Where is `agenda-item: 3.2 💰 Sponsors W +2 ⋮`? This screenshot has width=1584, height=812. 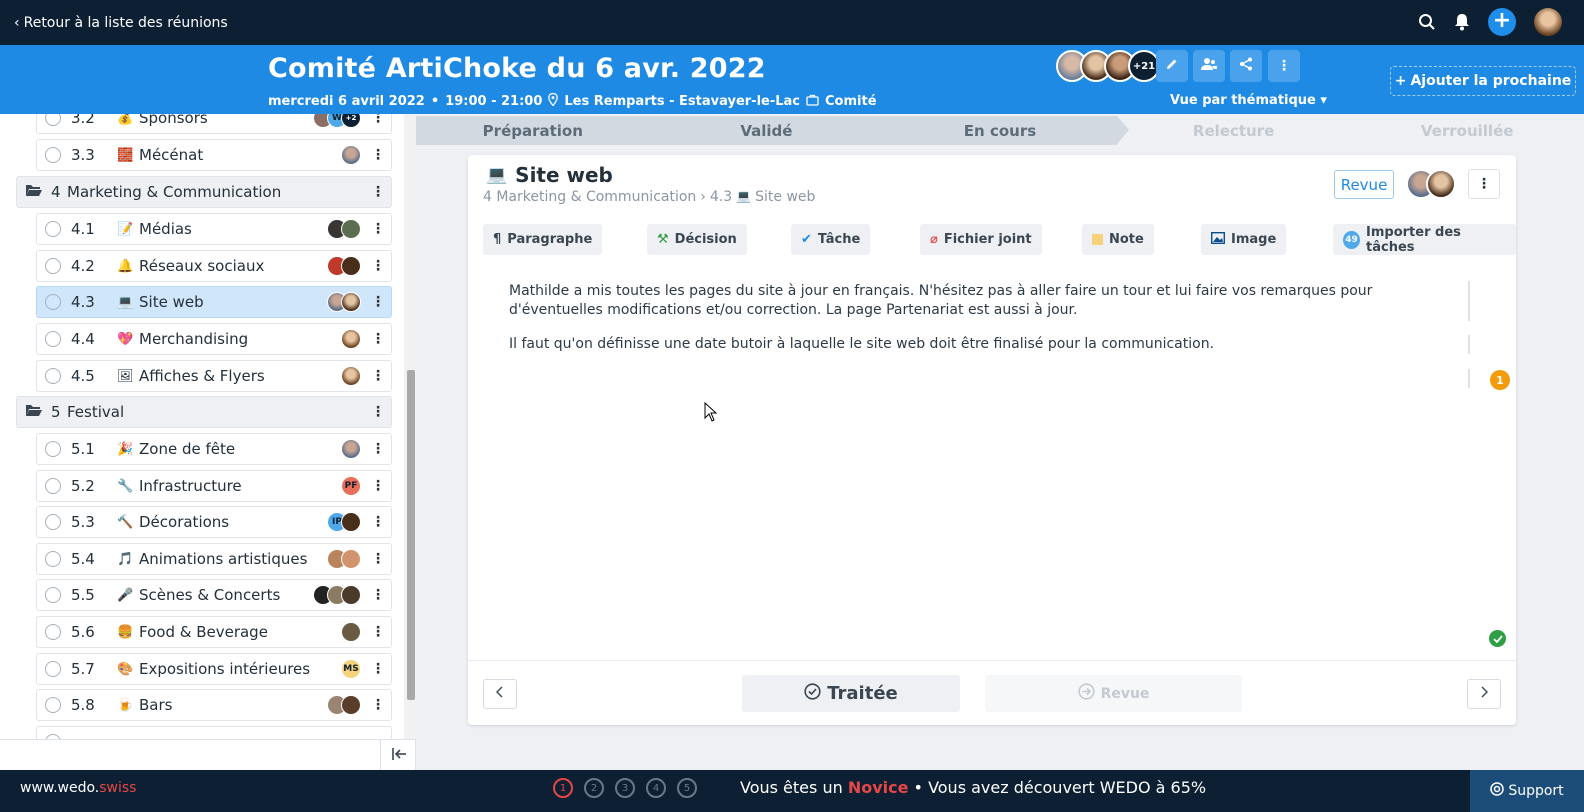 agenda-item: 3.2 💰 Sponsors W +2 ⋮ is located at coordinates (214, 124).